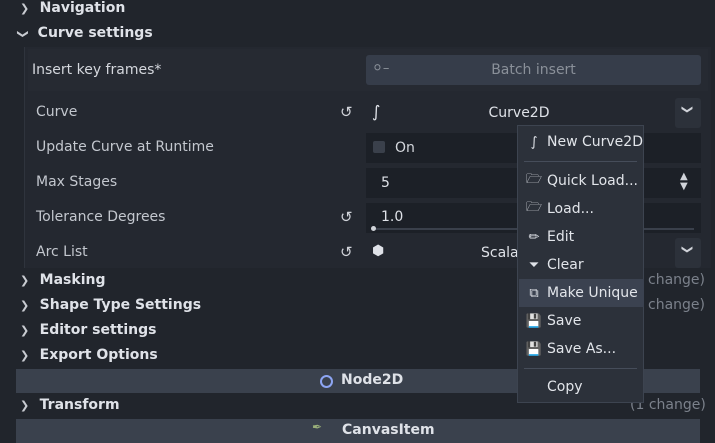 The width and height of the screenshot is (715, 443). Describe the element at coordinates (77, 182) in the screenshot. I see `max-stages-label: Max Stages` at that location.